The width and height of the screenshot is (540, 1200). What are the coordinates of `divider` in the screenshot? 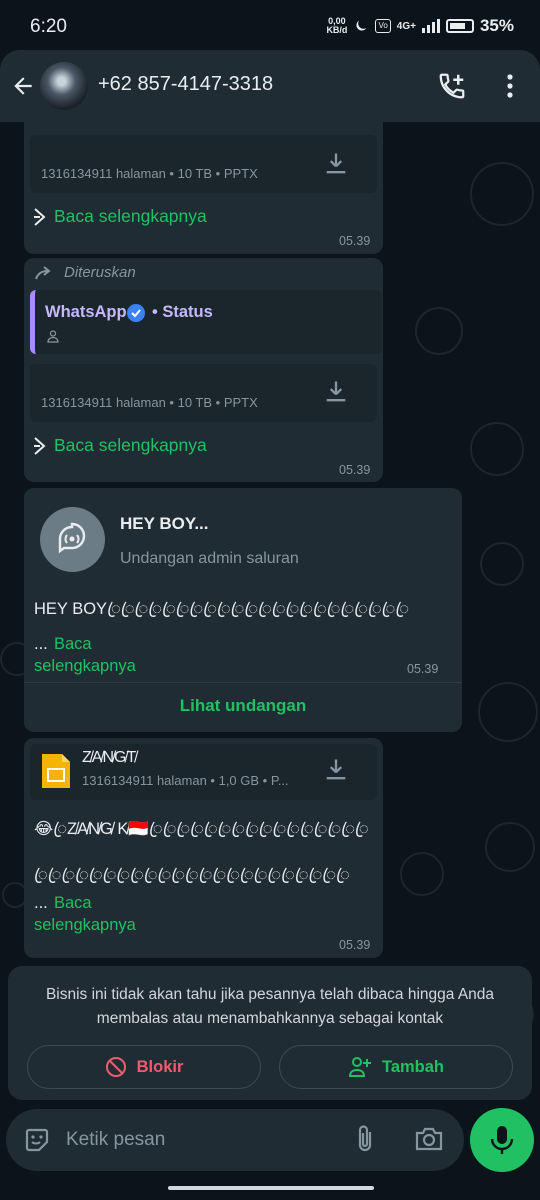 It's located at (243, 682).